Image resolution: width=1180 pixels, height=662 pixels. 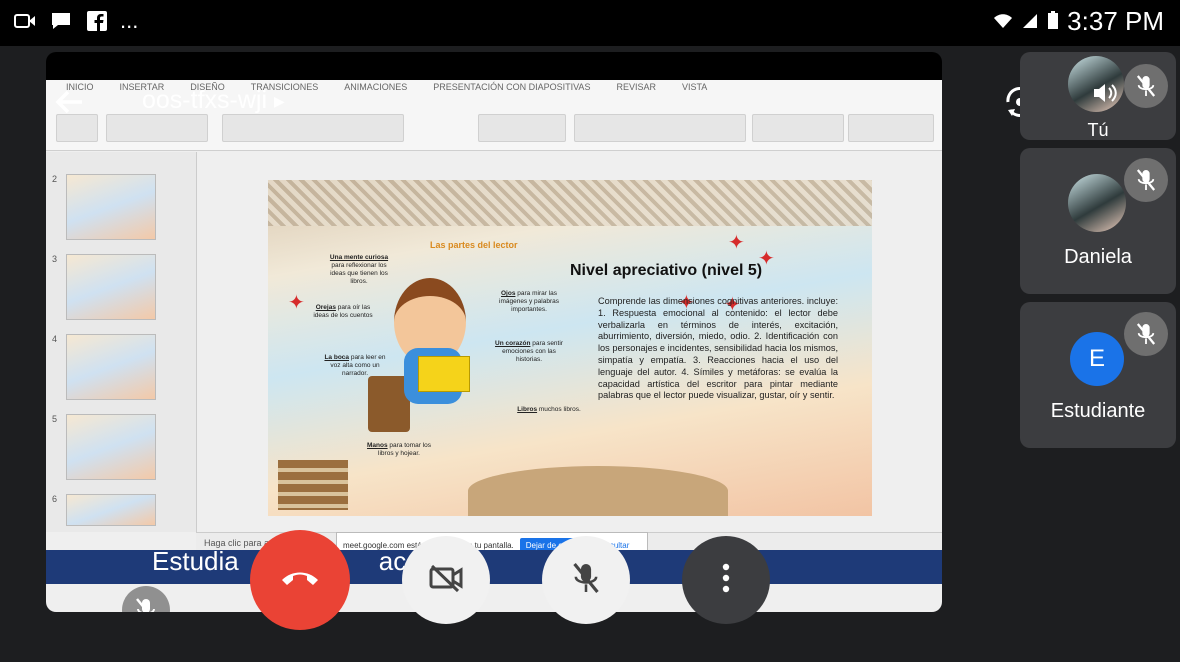 What do you see at coordinates (1098, 411) in the screenshot?
I see `participant-name: Estudiante` at bounding box center [1098, 411].